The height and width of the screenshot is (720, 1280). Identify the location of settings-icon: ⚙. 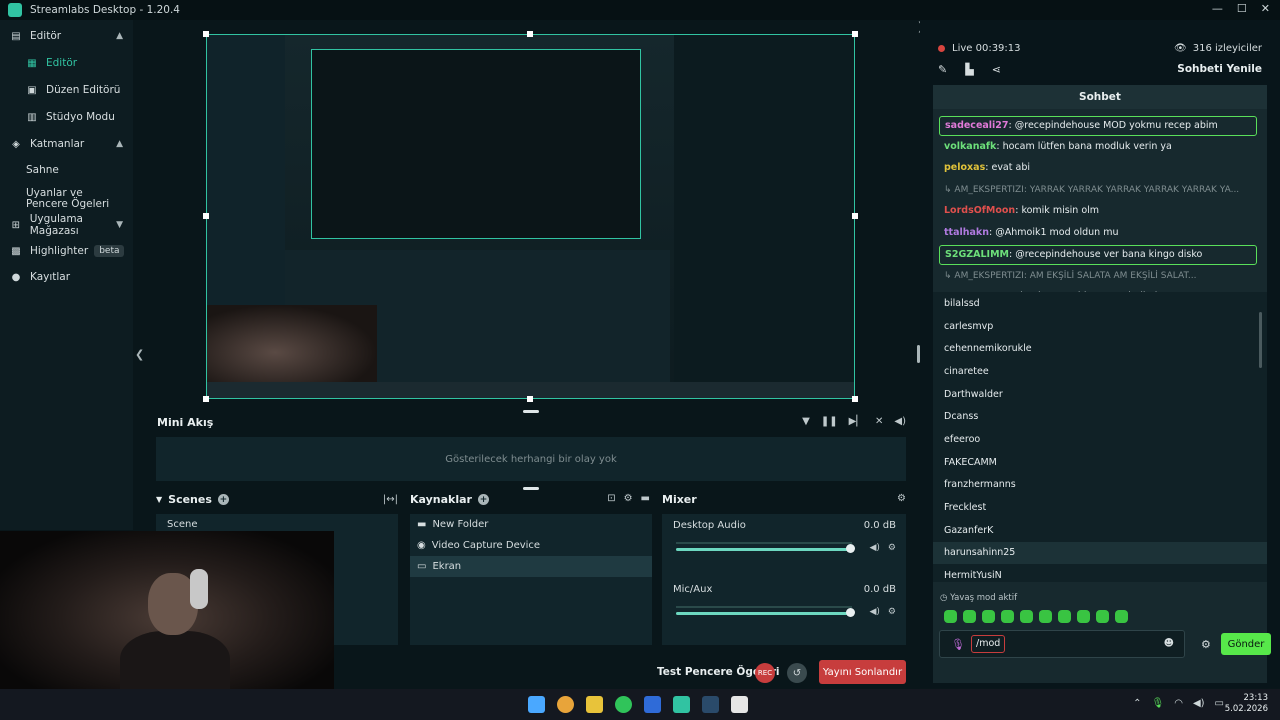
(628, 498).